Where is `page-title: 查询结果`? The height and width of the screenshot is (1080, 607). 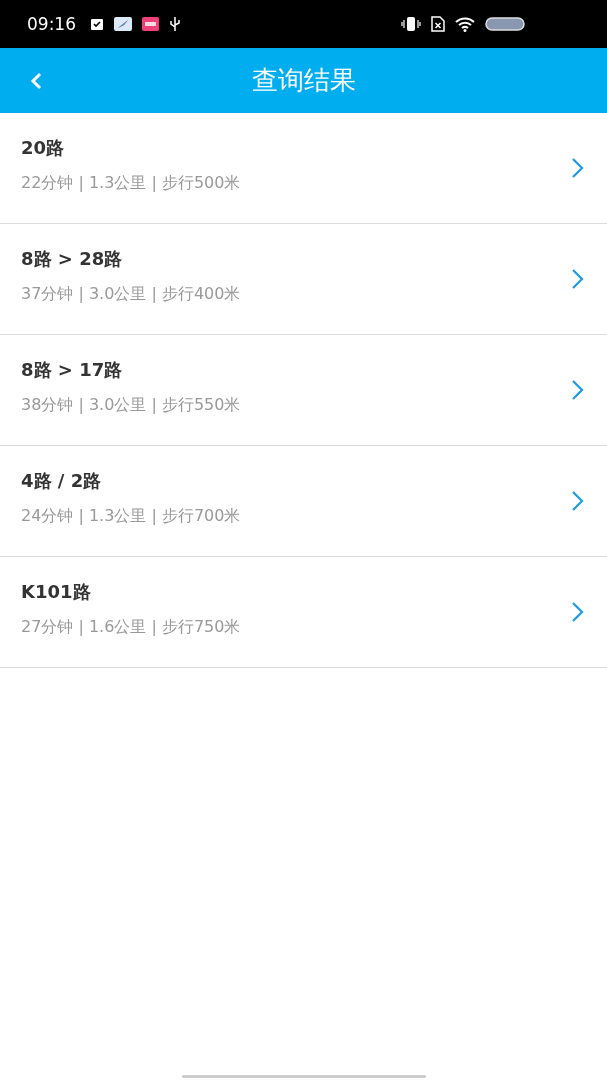
page-title: 查询结果 is located at coordinates (303, 80).